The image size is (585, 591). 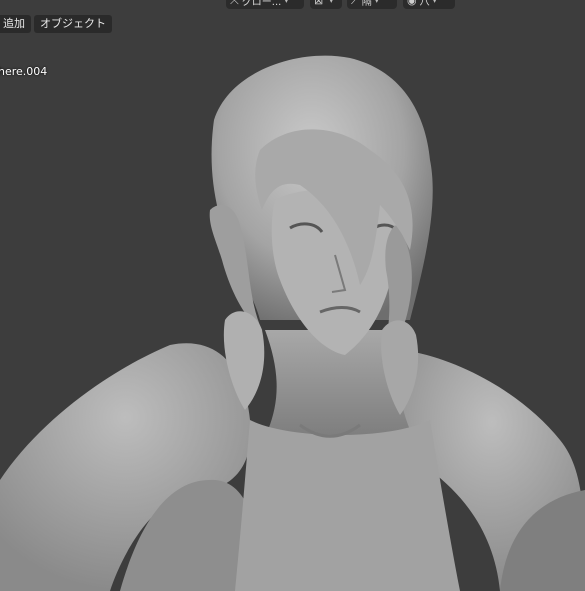 What do you see at coordinates (73, 24) in the screenshot?
I see `object-menu-button: オブジェクト` at bounding box center [73, 24].